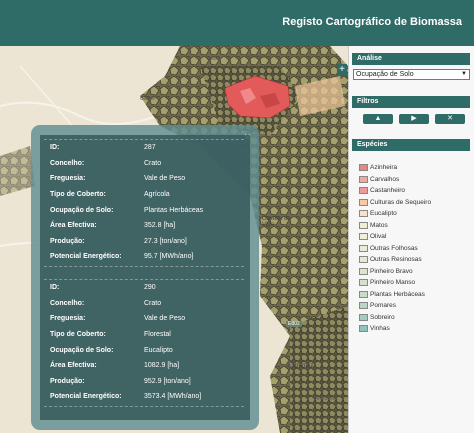 This screenshot has width=474, height=433. Describe the element at coordinates (372, 238) in the screenshot. I see `legend-item: Olival` at that location.